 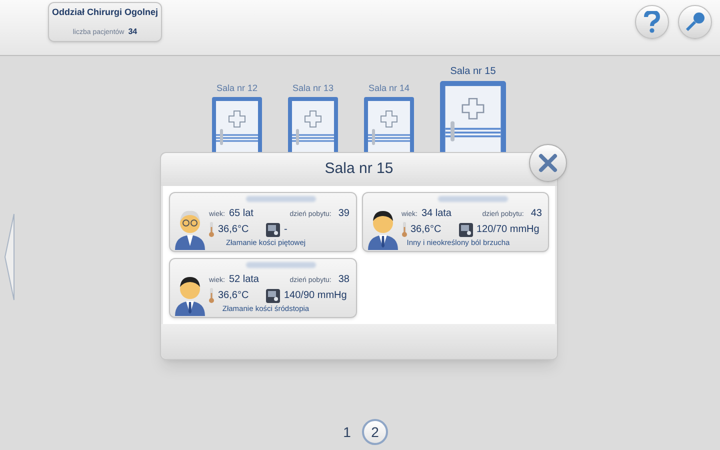 I want to click on patients-count: 34, so click(x=133, y=32).